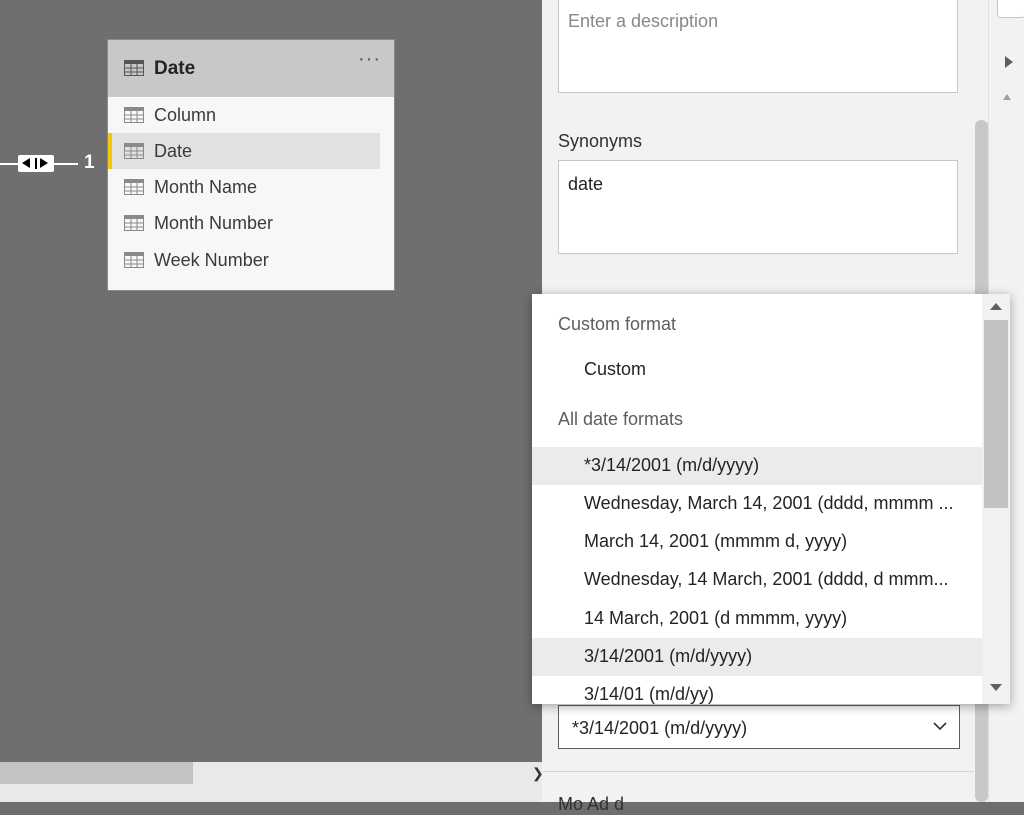 This screenshot has width=1024, height=815. Describe the element at coordinates (173, 151) in the screenshot. I see `field-label: Date` at that location.